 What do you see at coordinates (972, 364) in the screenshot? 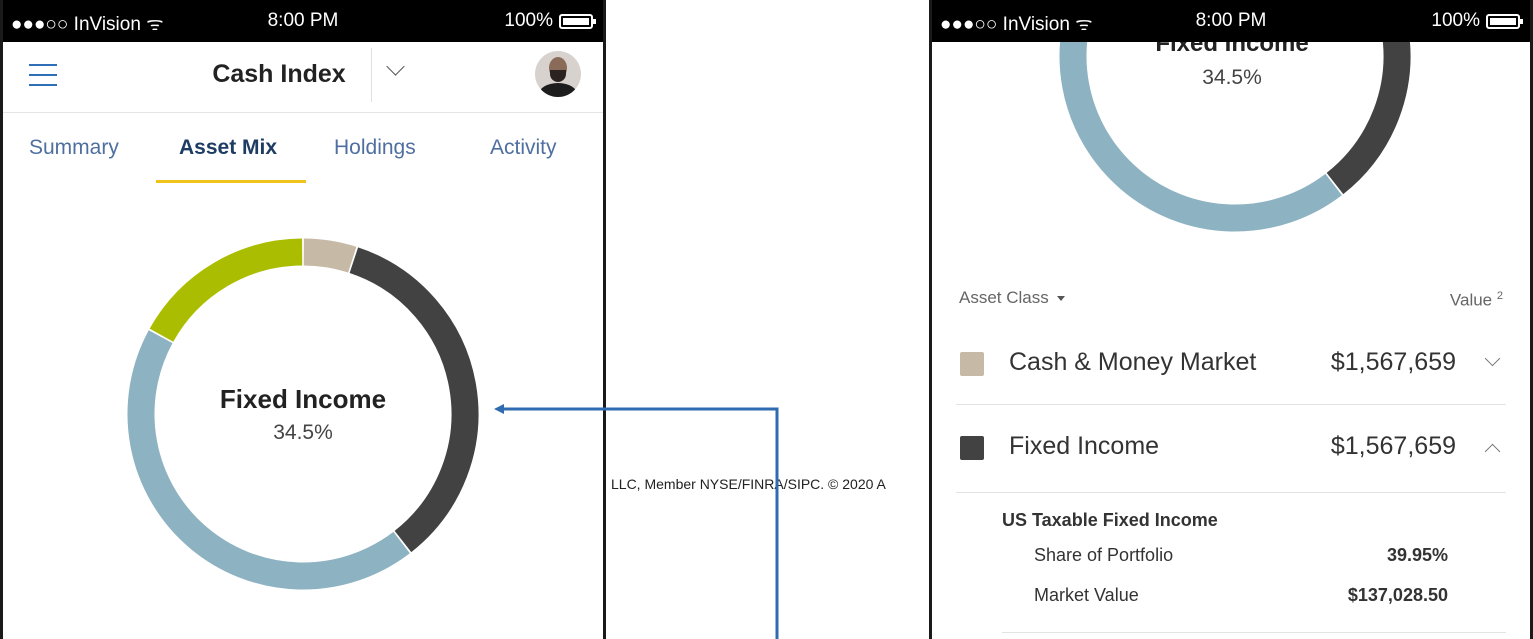
I see `cash-color-swatch` at bounding box center [972, 364].